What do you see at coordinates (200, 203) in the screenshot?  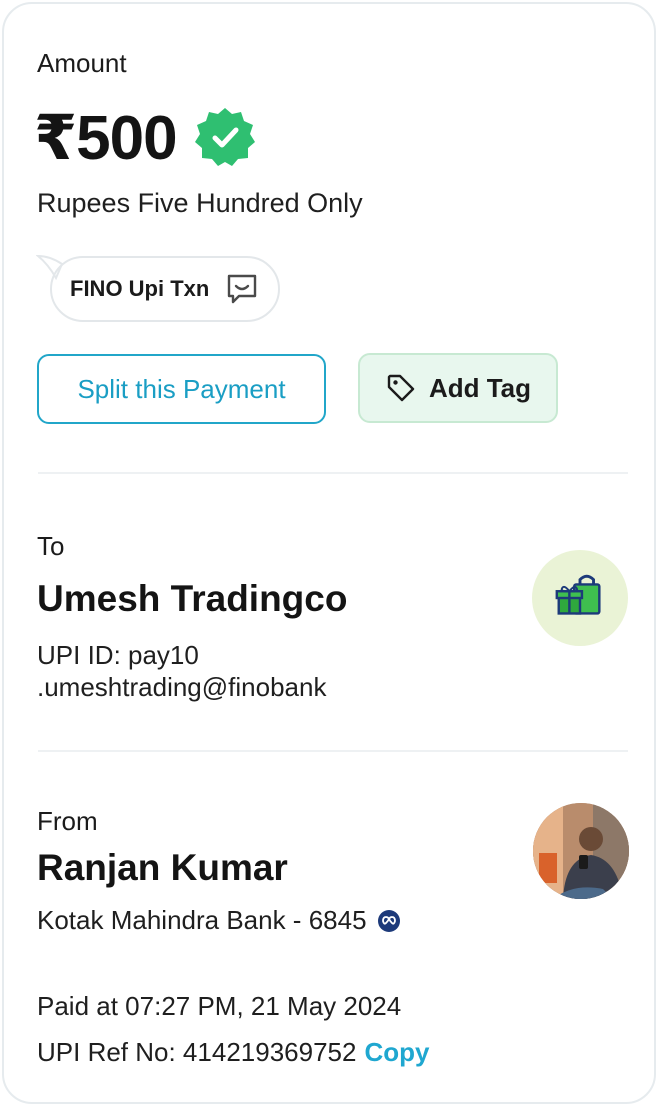 I see `amount-in-words: Rupees Five Hundred Only` at bounding box center [200, 203].